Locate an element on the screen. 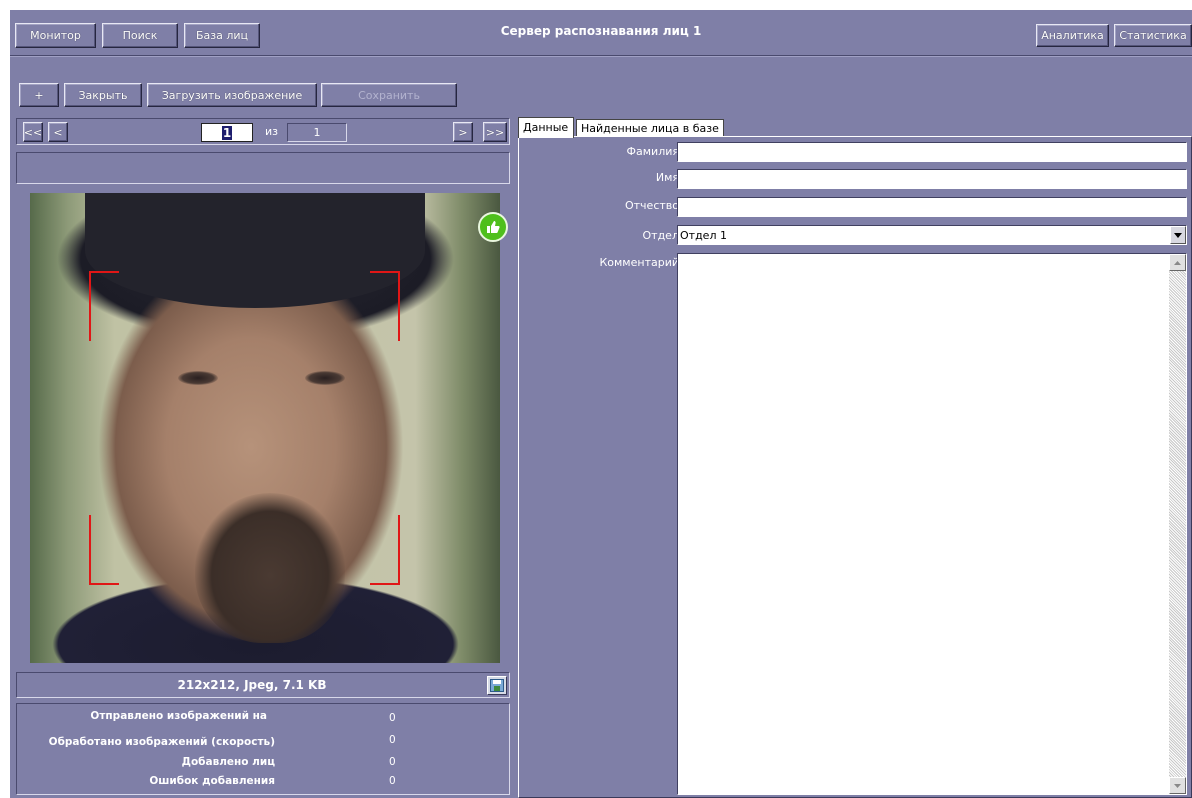 The image size is (1192, 798). stat-value-added: 0 is located at coordinates (392, 762).